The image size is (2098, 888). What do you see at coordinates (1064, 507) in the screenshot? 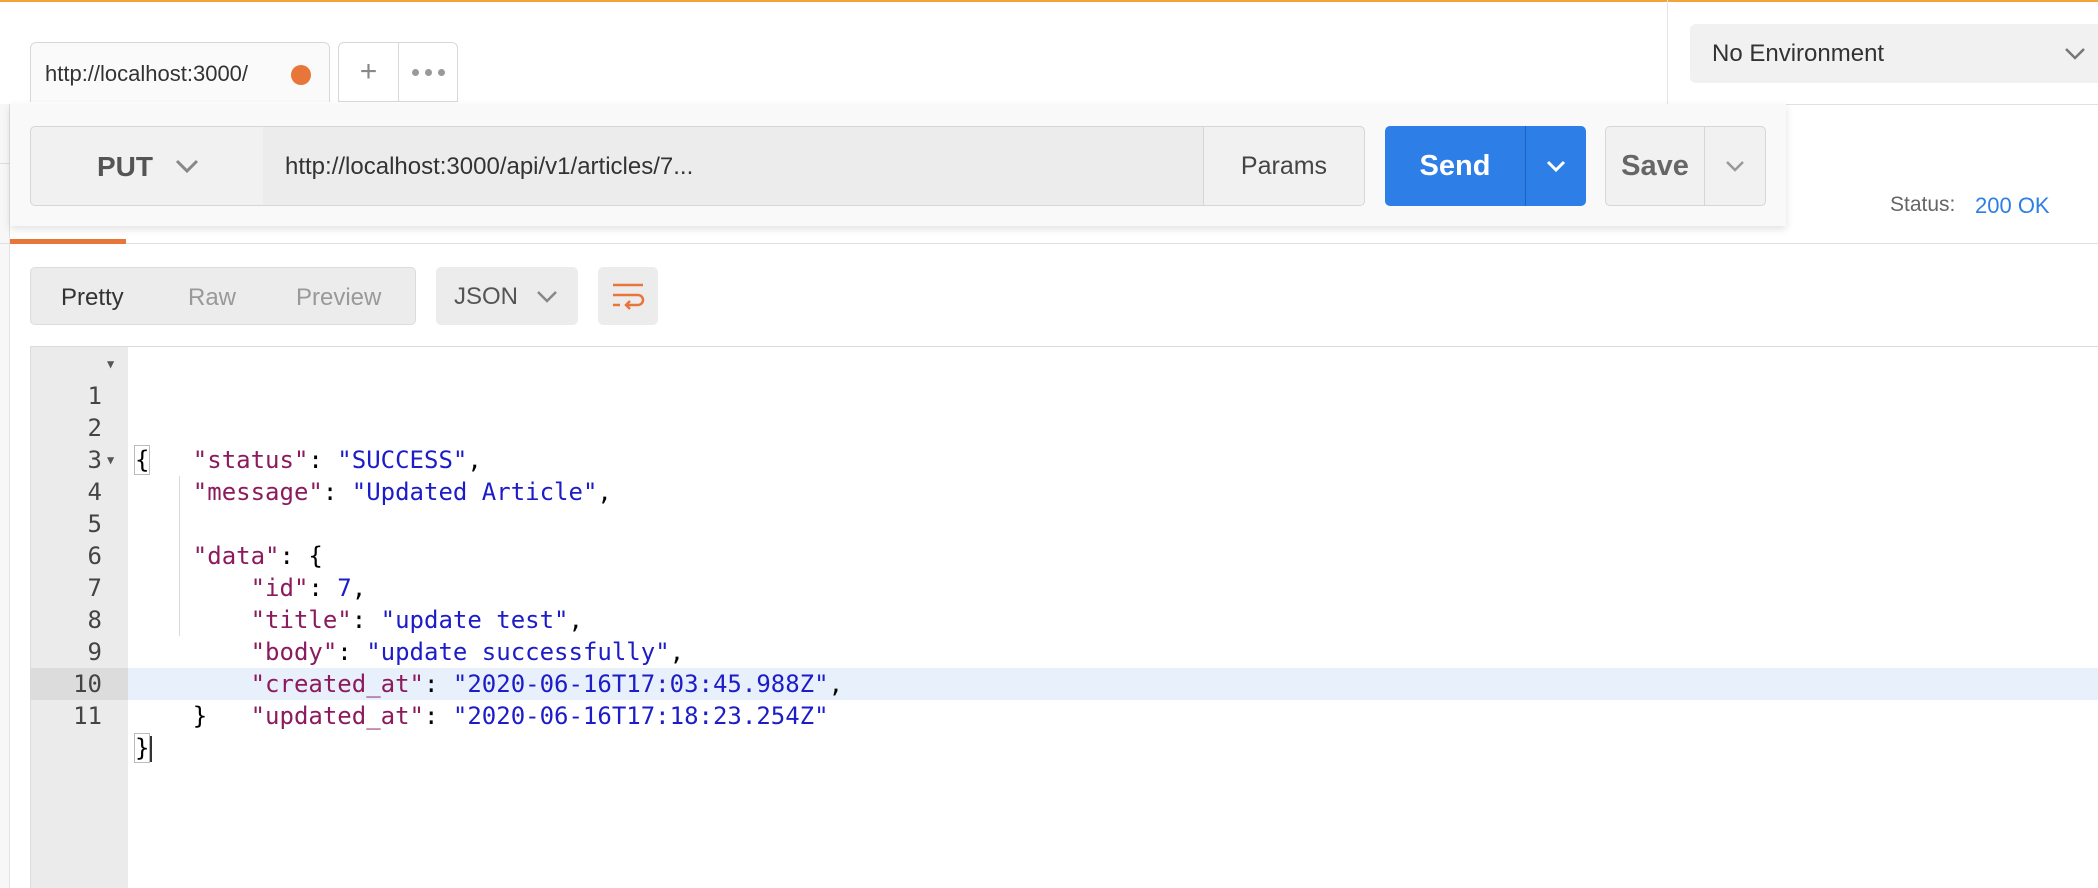
I see `code-line: 4 ▼ "data": {` at bounding box center [1064, 507].